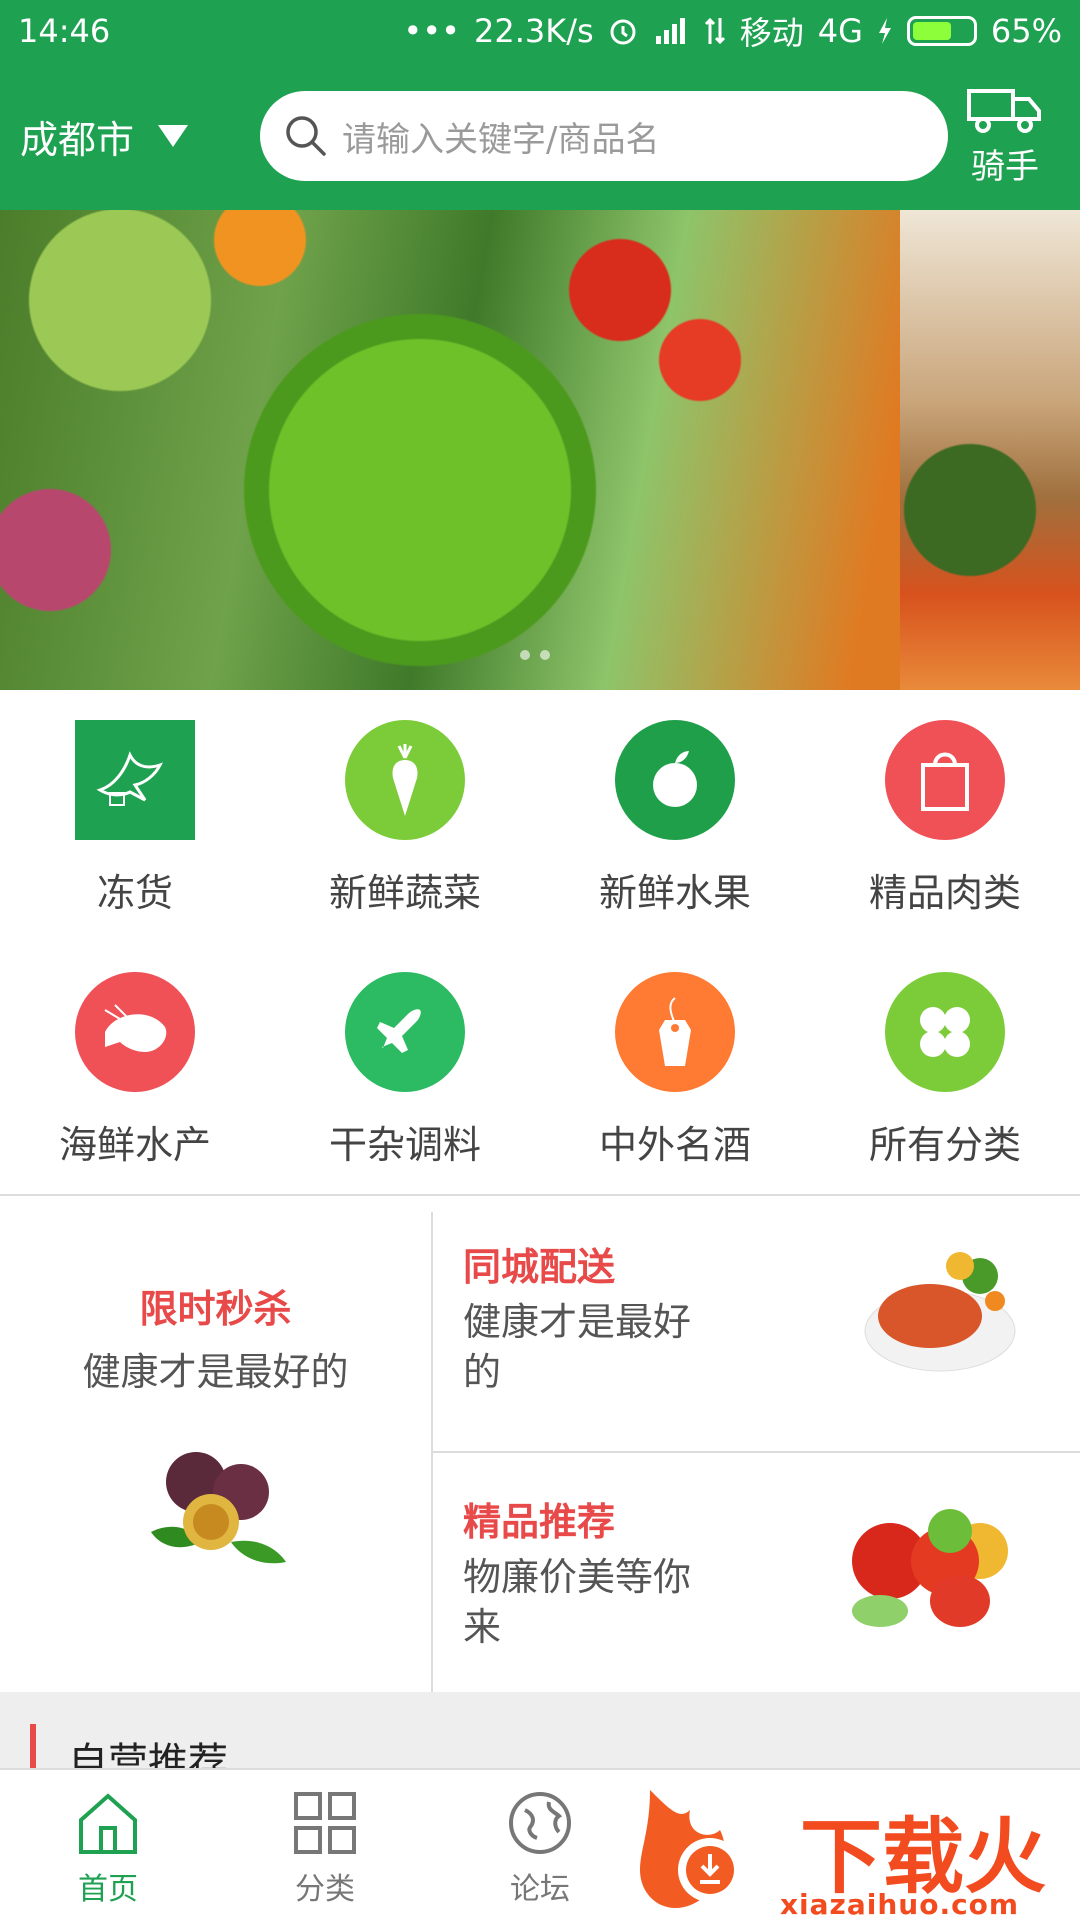 The width and height of the screenshot is (1080, 1920). I want to click on nav-label: 分类, so click(325, 1889).